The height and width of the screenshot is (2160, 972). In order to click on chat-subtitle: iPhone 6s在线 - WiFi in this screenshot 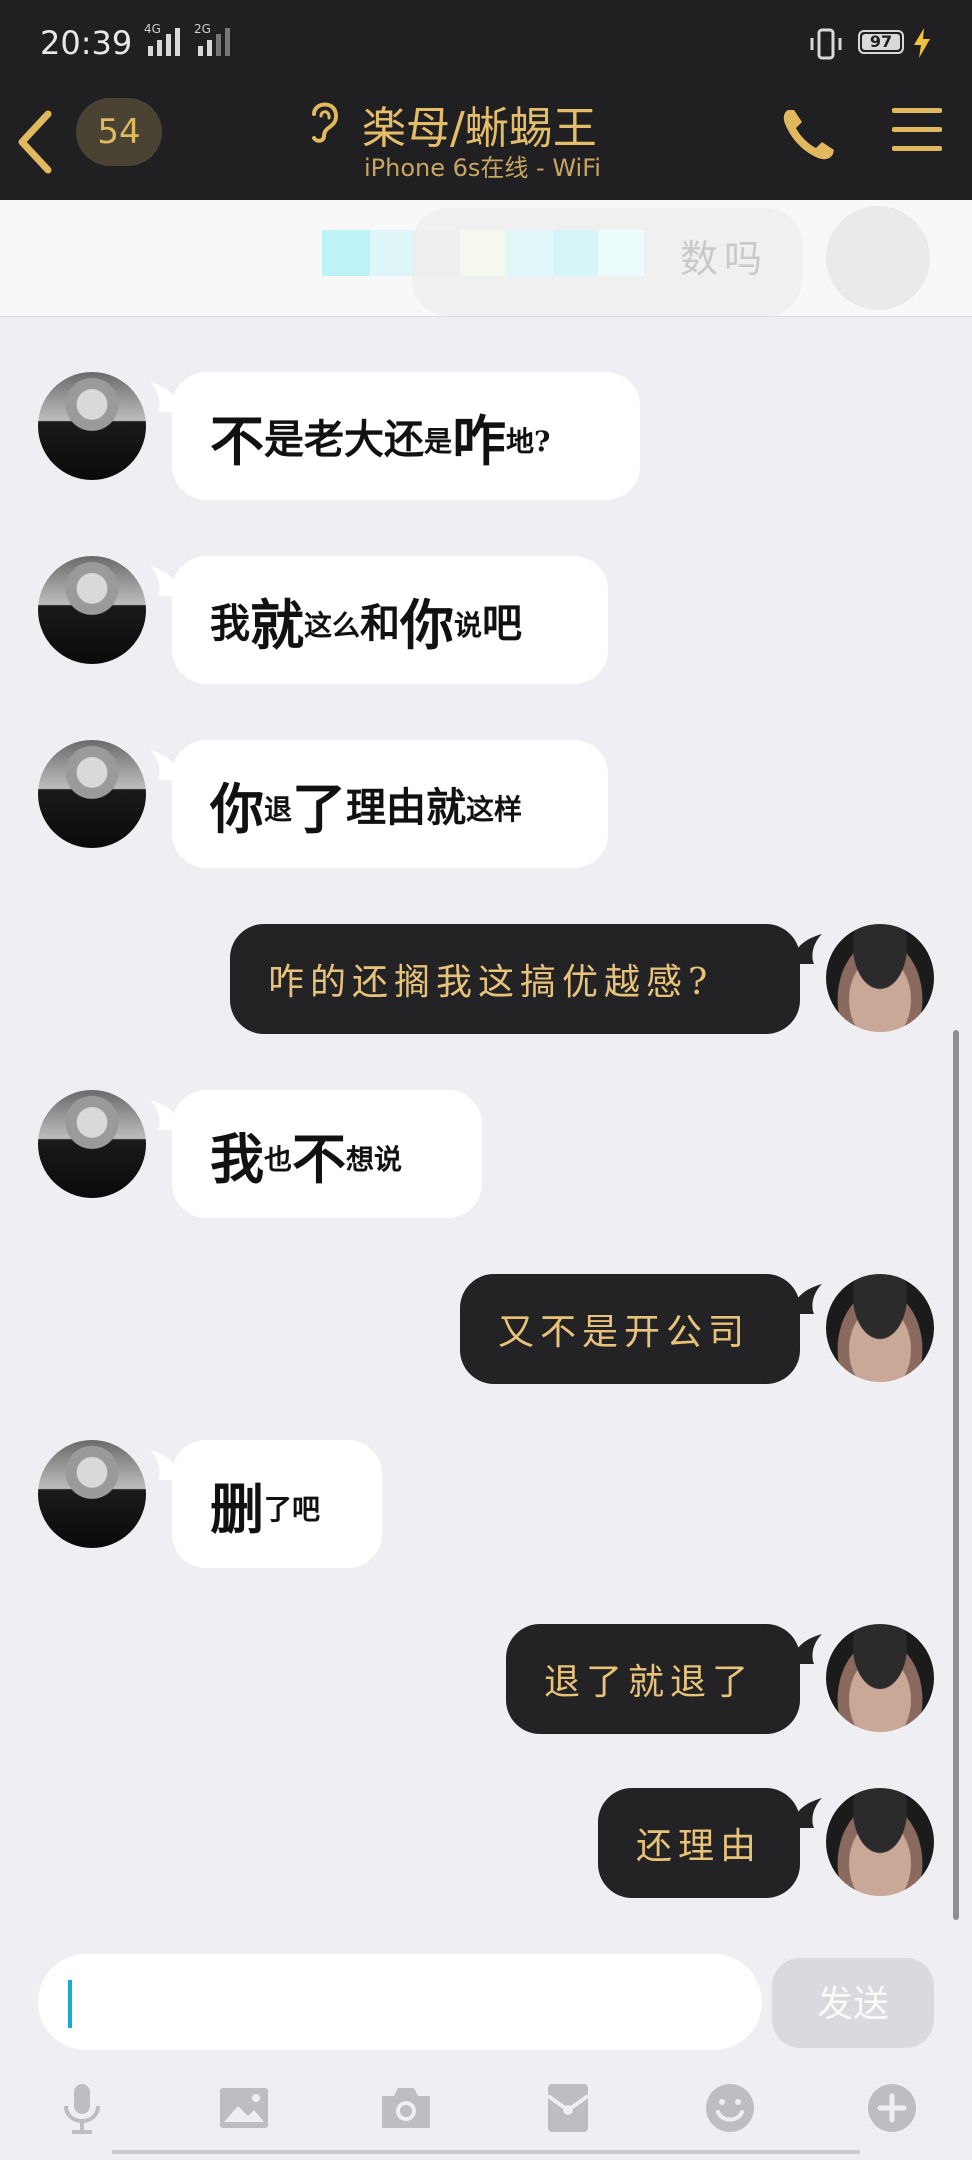, I will do `click(482, 168)`.